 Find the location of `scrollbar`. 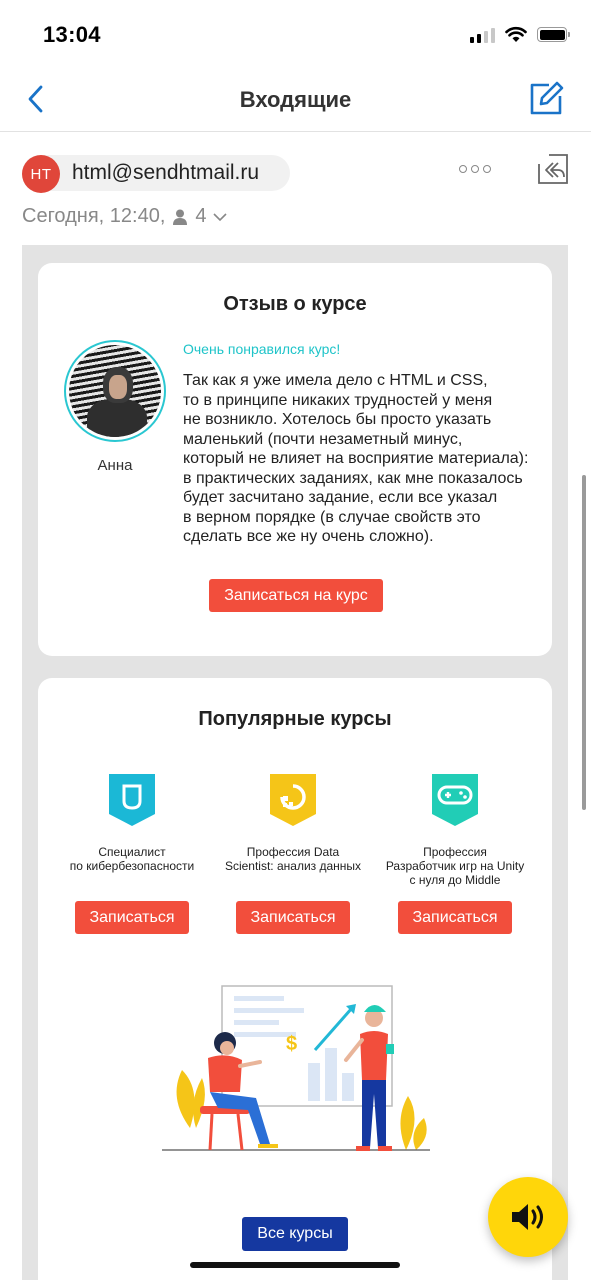

scrollbar is located at coordinates (584, 642).